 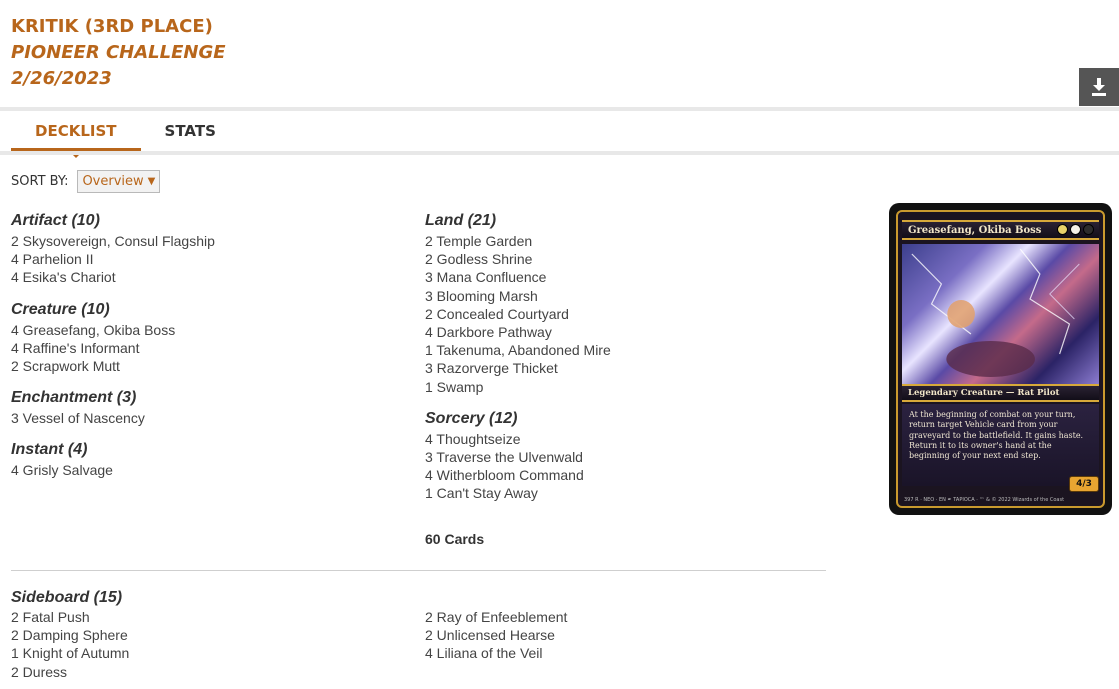 I want to click on card-preview-power-toughness: 4/3, so click(x=1084, y=484).